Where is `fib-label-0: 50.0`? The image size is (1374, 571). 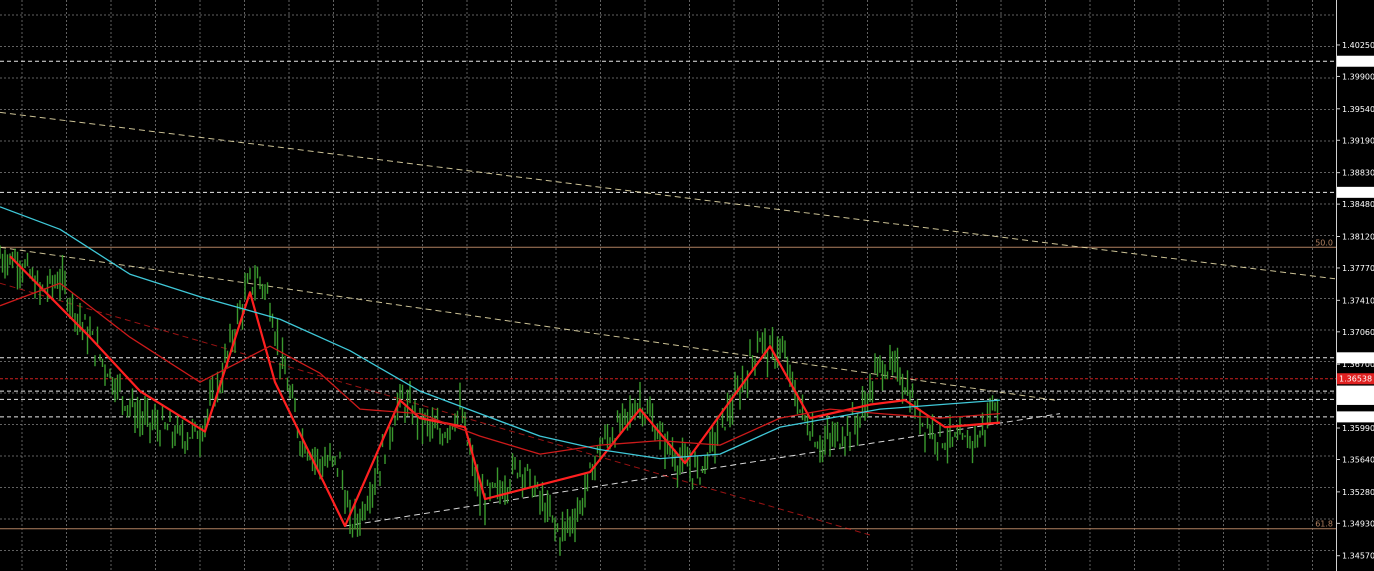
fib-label-0: 50.0 is located at coordinates (1324, 242).